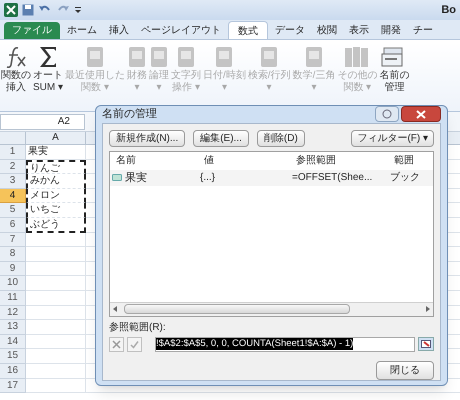  Describe the element at coordinates (13, 269) in the screenshot. I see `row-header: 9` at that location.